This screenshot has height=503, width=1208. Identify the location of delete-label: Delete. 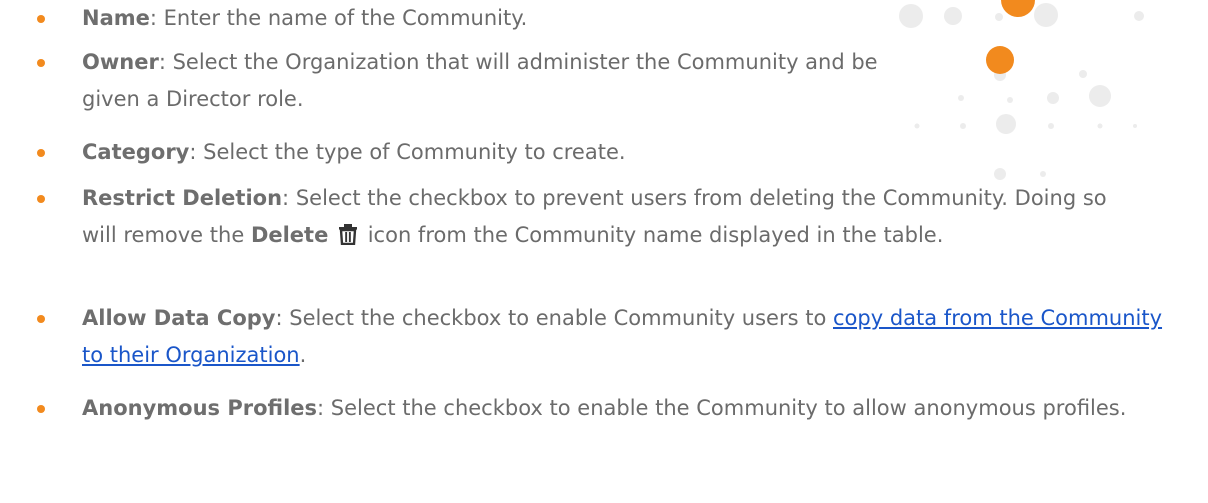
(289, 235).